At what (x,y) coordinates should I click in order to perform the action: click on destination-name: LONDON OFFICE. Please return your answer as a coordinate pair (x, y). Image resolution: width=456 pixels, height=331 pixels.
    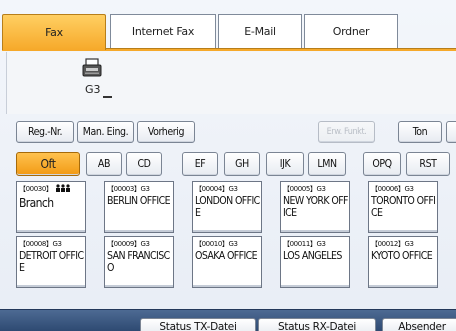
    Looking at the image, I should click on (227, 207).